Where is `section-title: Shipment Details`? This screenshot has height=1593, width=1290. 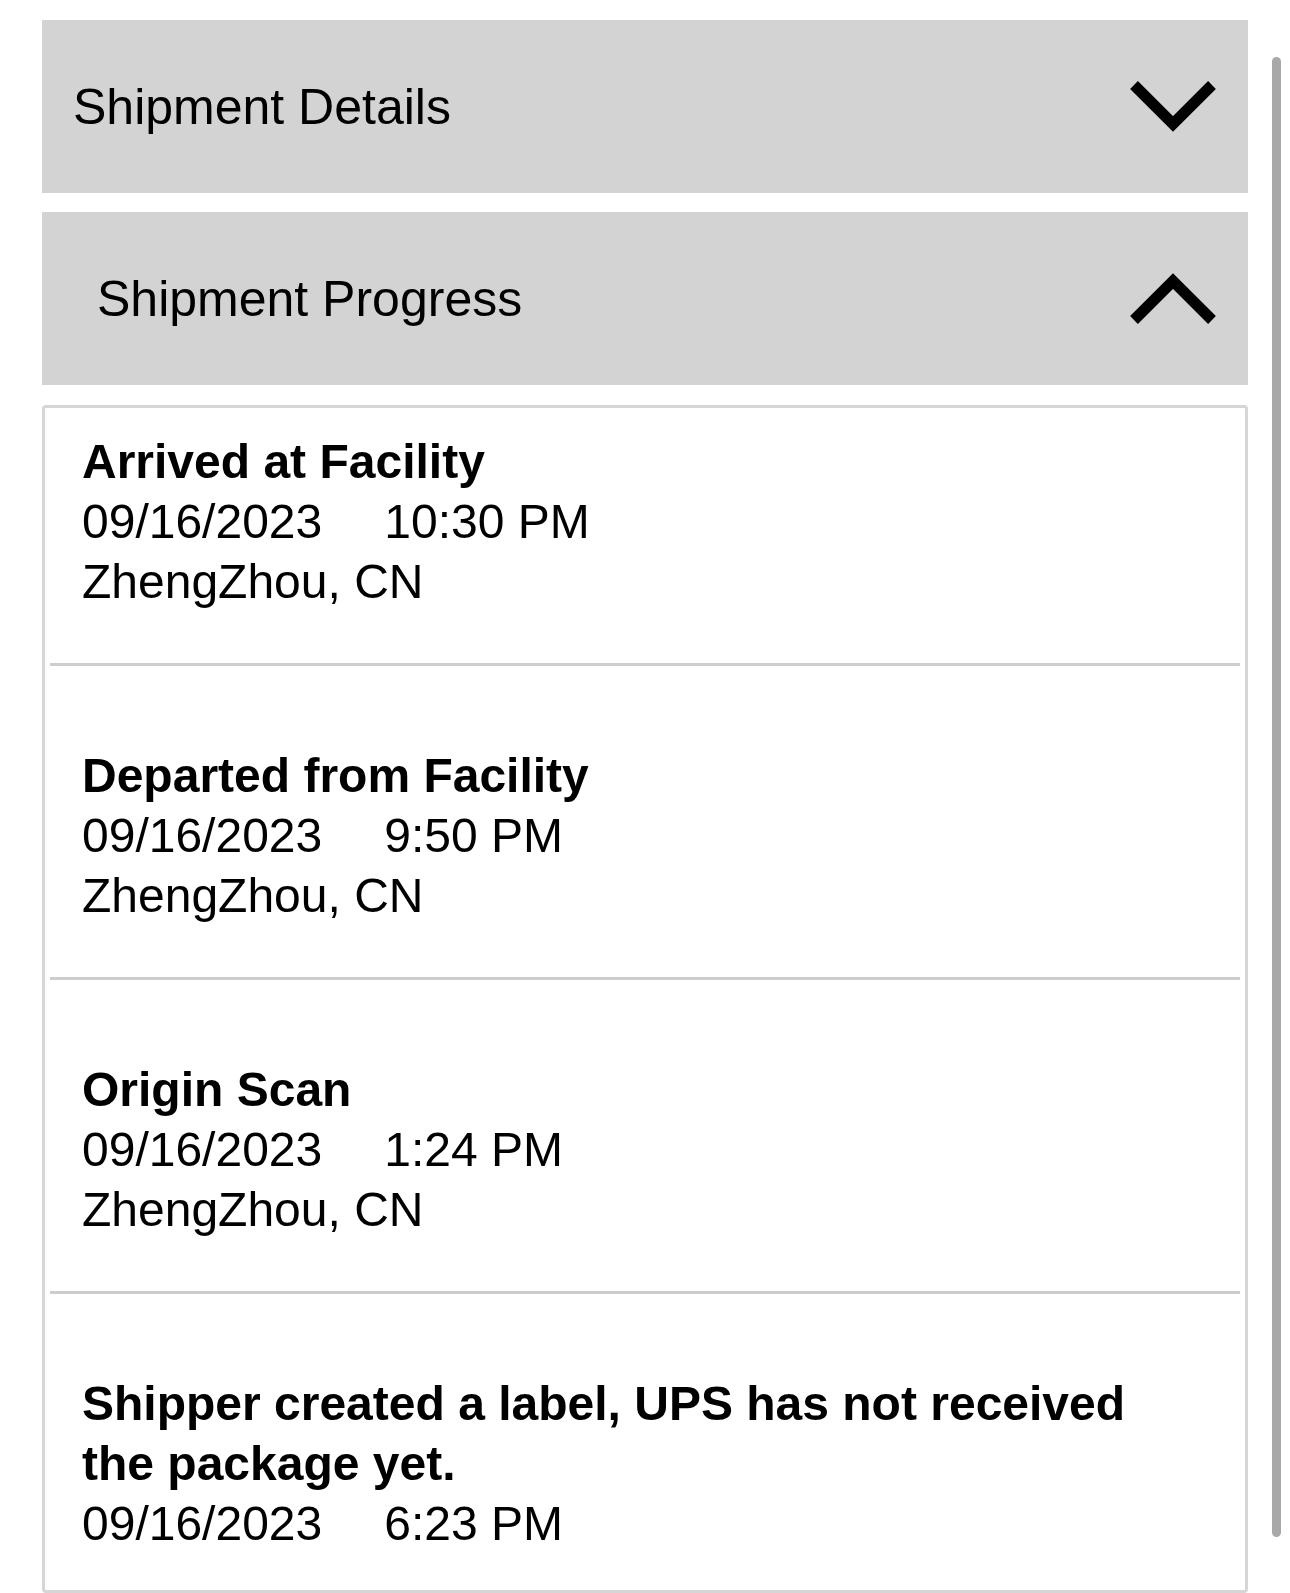 section-title: Shipment Details is located at coordinates (262, 107).